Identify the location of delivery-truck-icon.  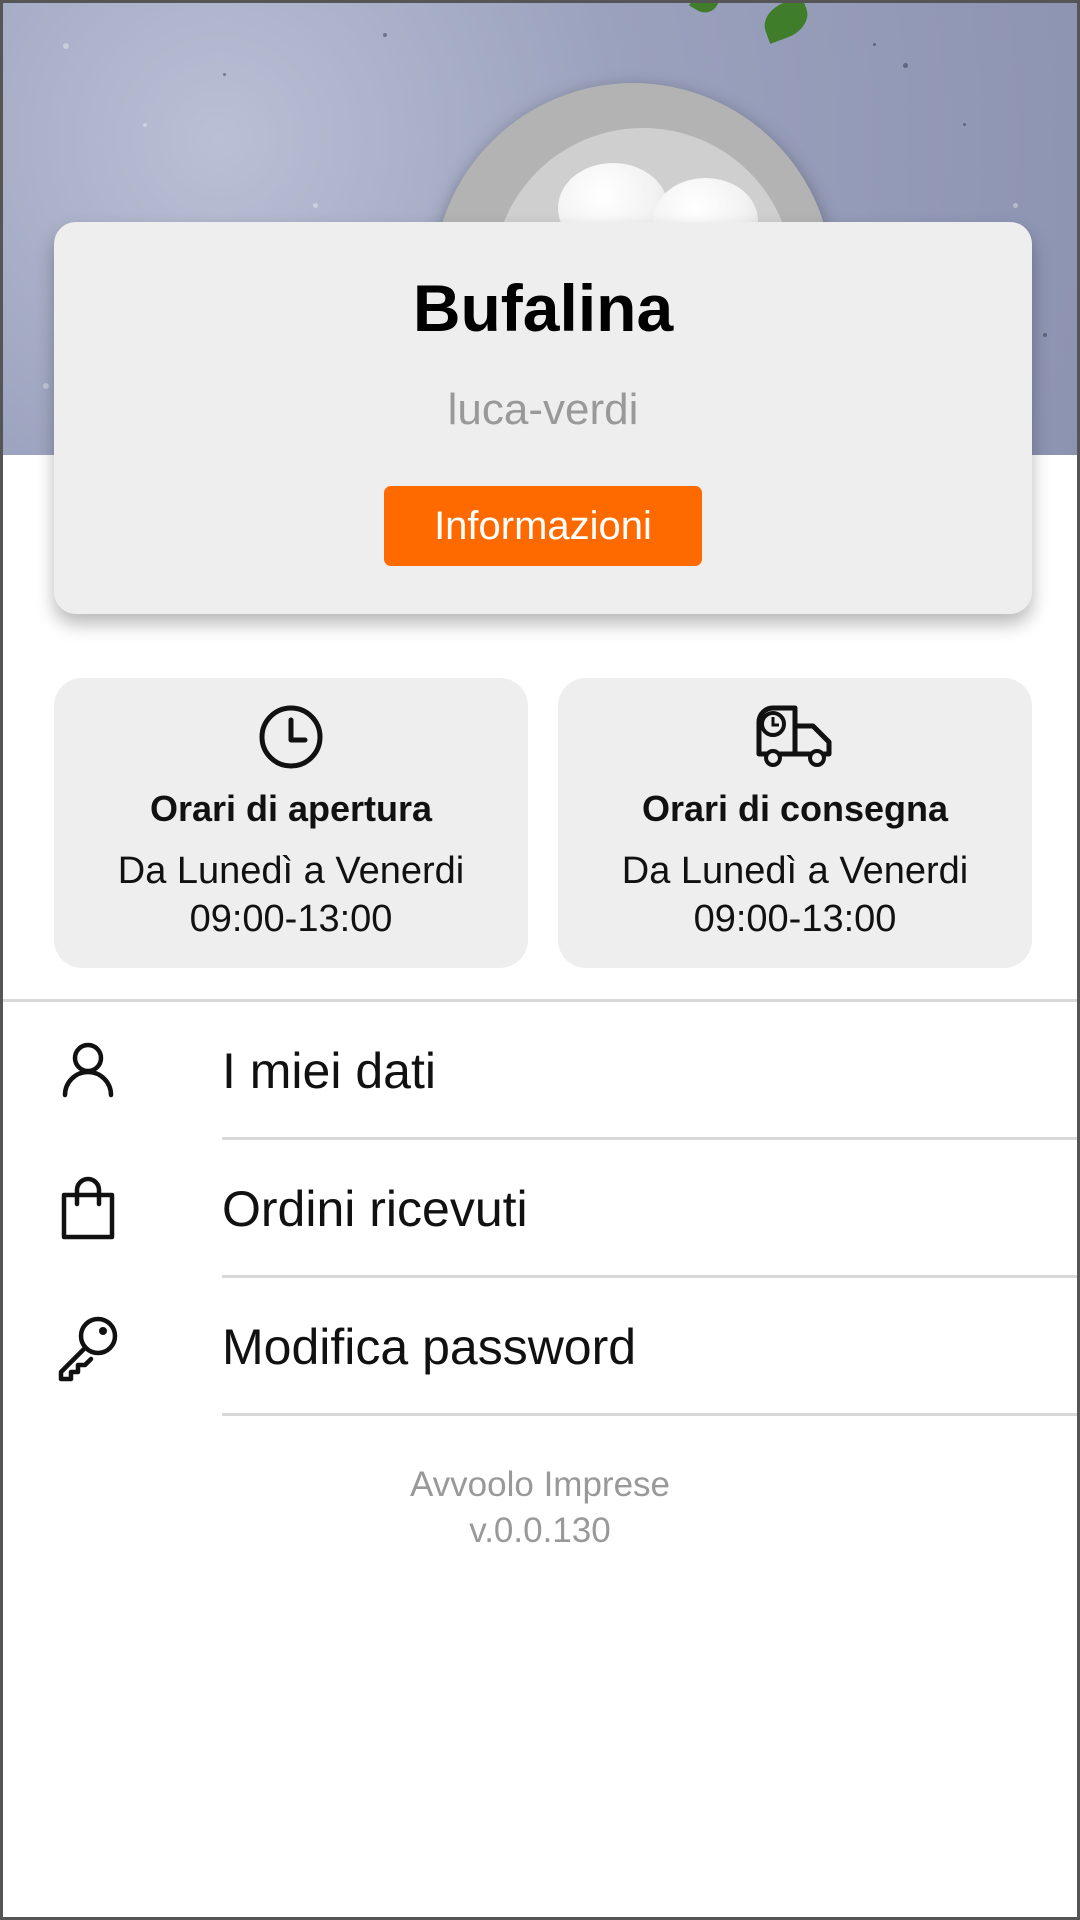
(795, 739).